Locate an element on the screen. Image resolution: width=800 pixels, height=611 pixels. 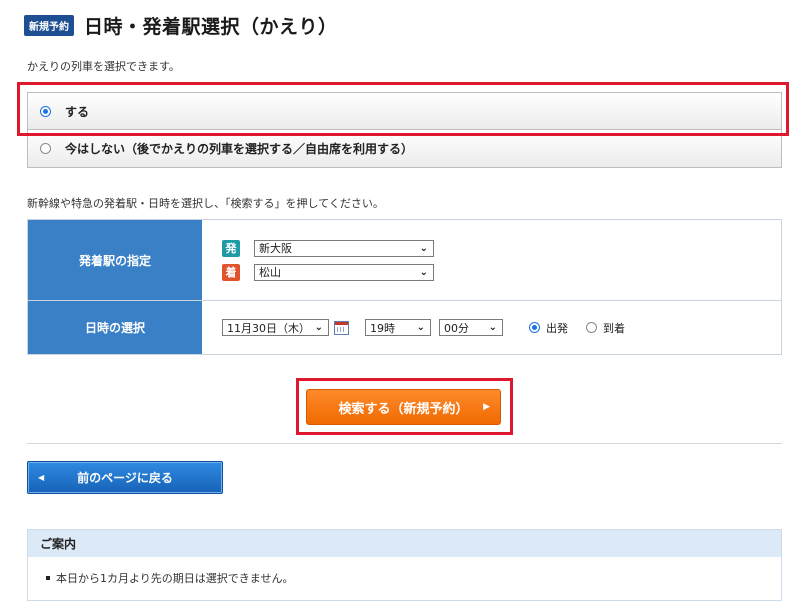
direction-departure: 出発 is located at coordinates (548, 328).